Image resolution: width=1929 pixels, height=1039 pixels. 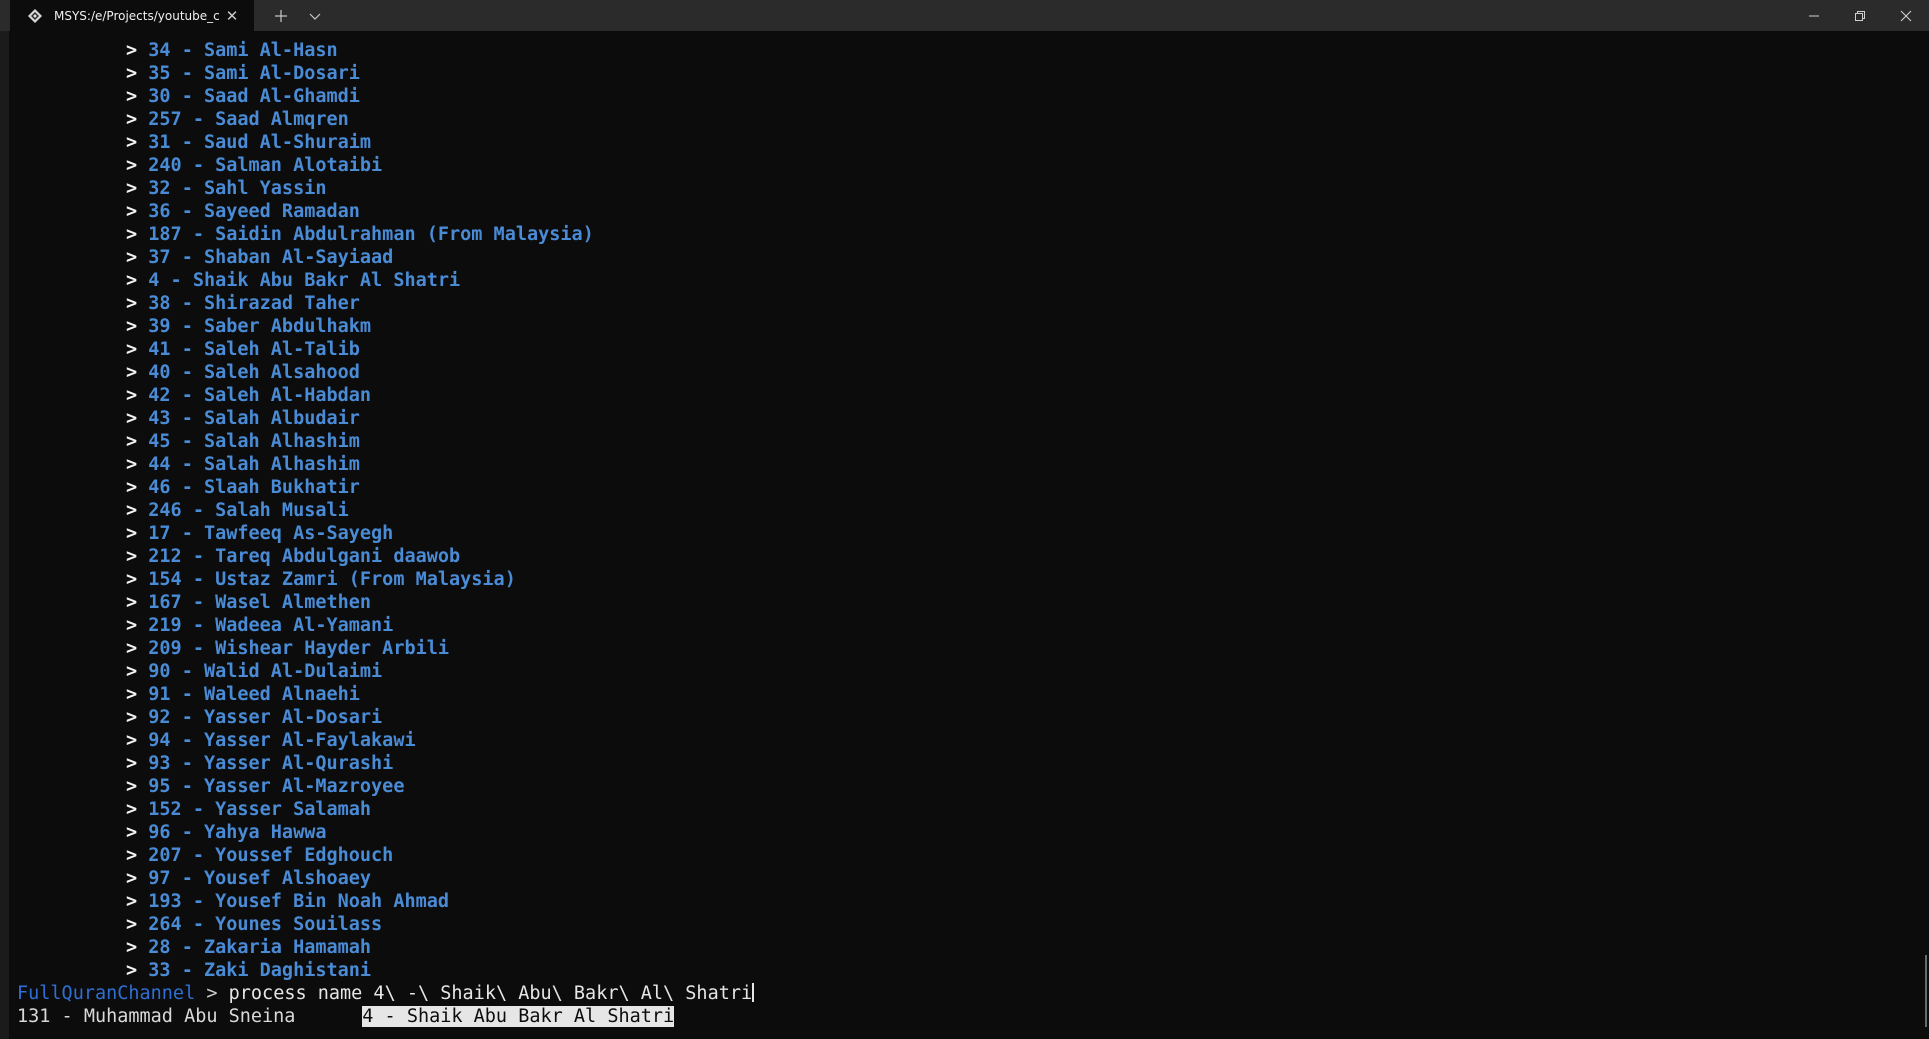 I want to click on menu-item: > 92 - Yasser Al-Dosari, so click(x=385, y=717).